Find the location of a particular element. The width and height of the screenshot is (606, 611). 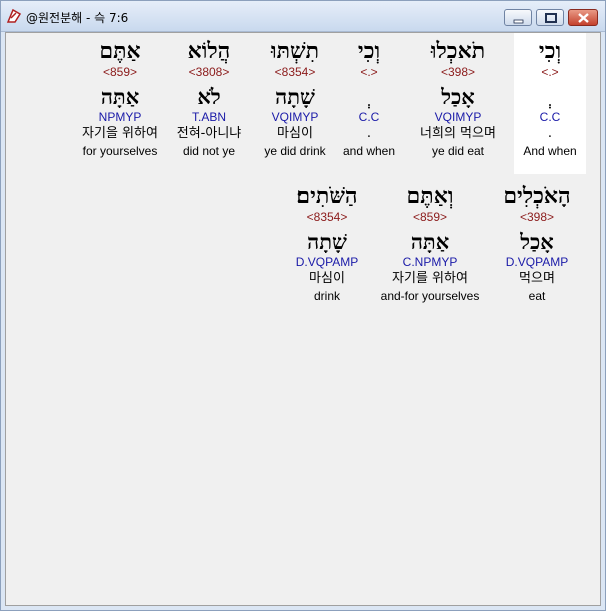

english-gloss: ye did eat is located at coordinates (458, 151).